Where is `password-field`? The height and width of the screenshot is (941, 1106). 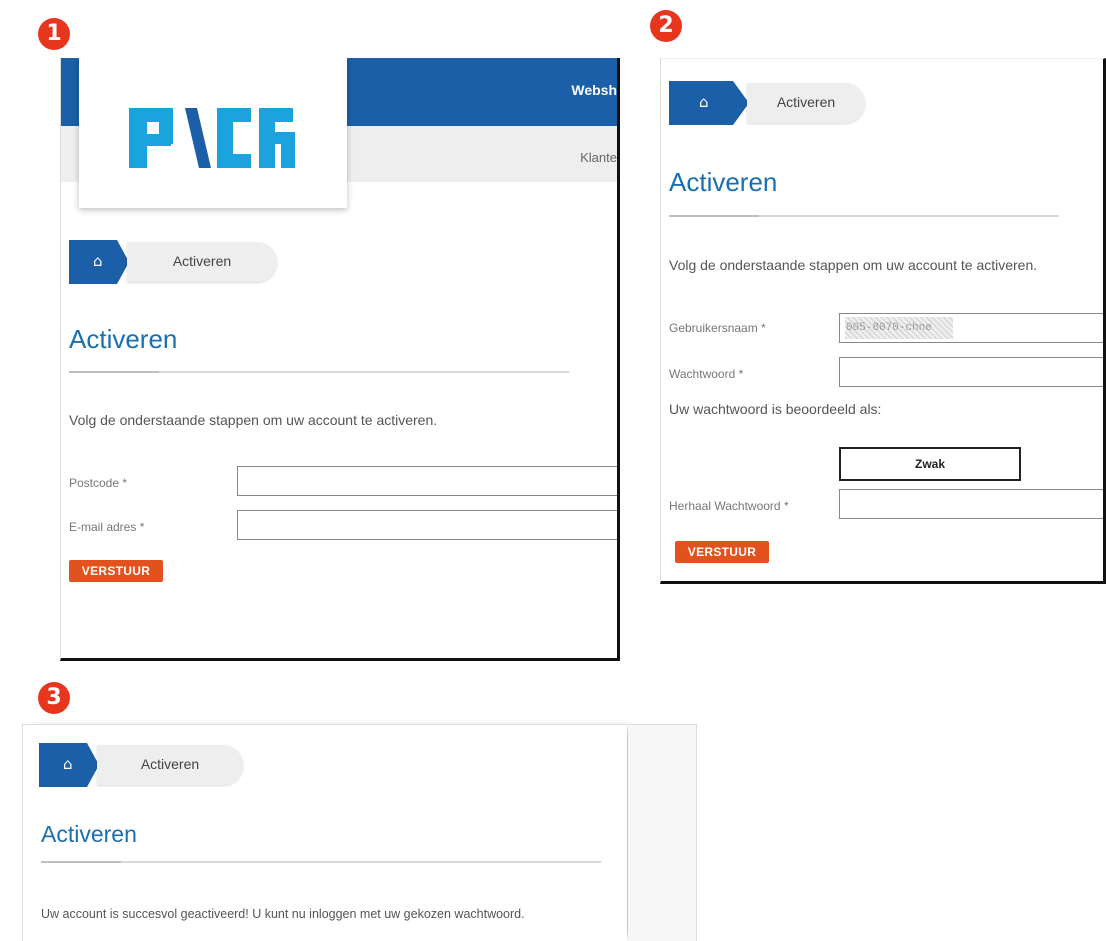
password-field is located at coordinates (971, 372).